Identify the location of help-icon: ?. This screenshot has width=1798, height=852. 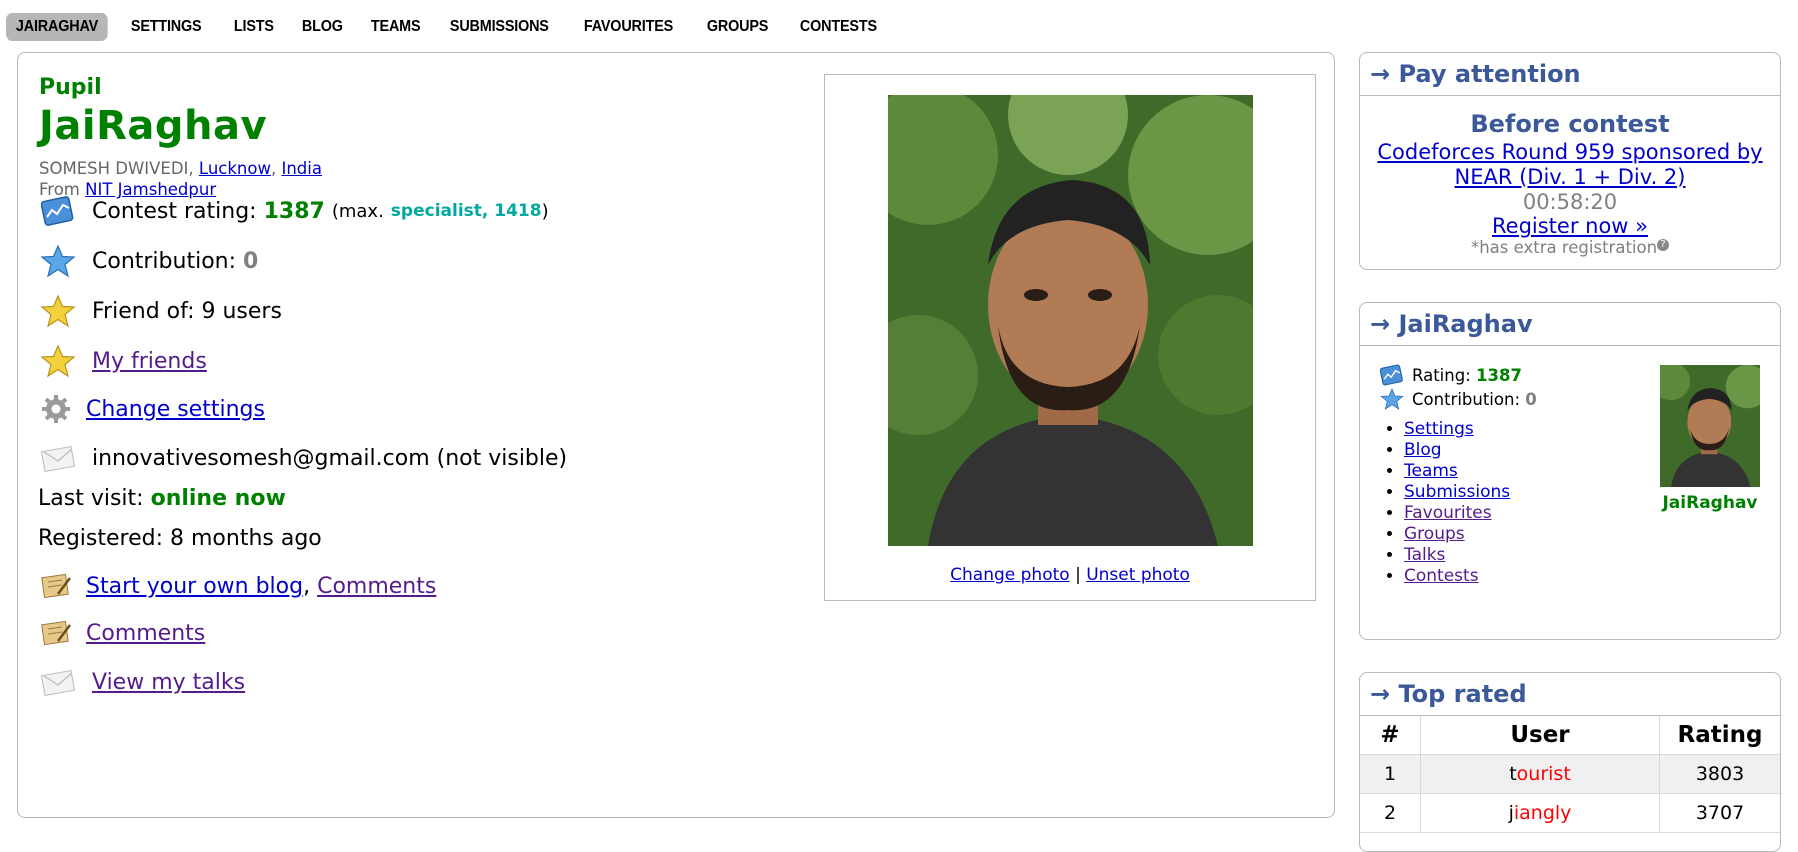
(1663, 244).